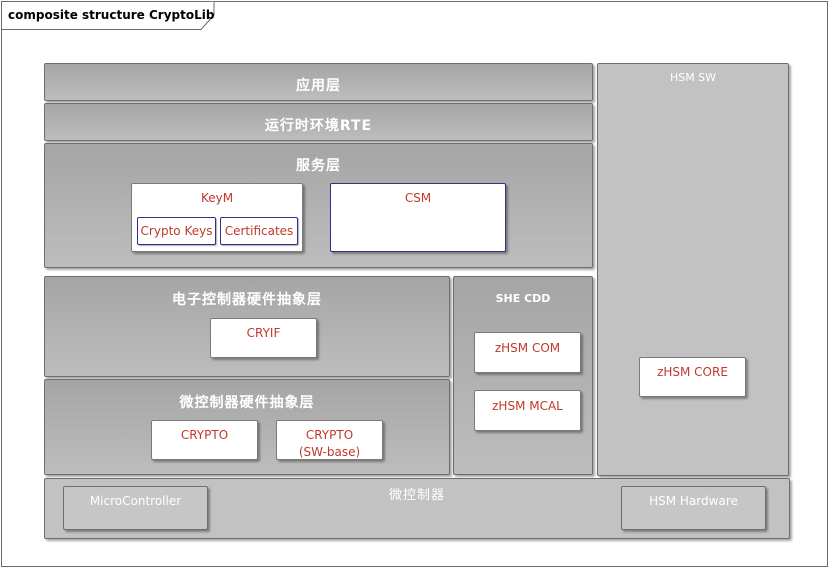 The image size is (831, 570). Describe the element at coordinates (523, 375) in the screenshot. I see `she-cdd-layer: SHE CDD zHSM COM zHSM MCAL` at that location.